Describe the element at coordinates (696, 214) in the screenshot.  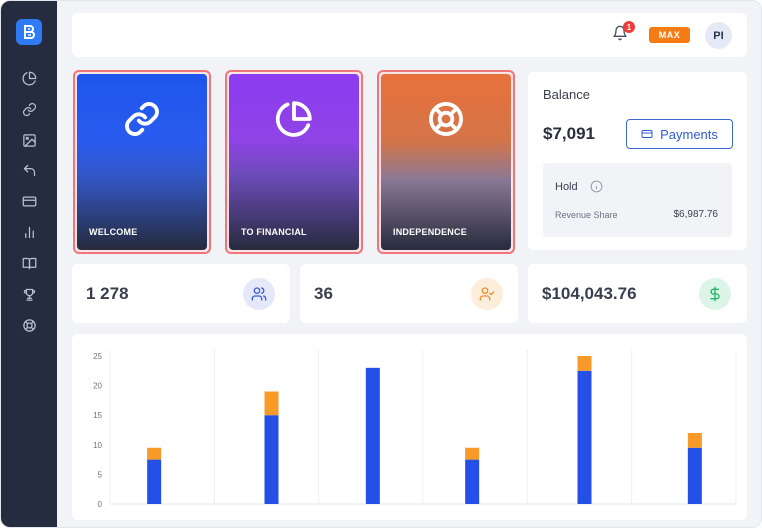
I see `revenue-share-value: $6,987.76` at that location.